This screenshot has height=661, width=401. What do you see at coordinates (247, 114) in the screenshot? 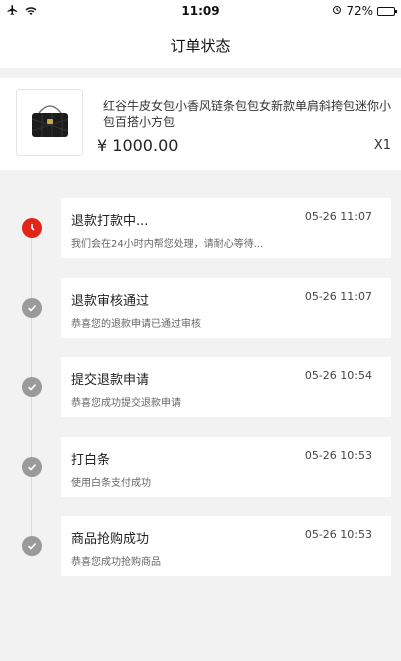
I see `product-title: 红谷牛皮女包小香风链条包包女新款单肩斜挎包迷你小包百搭小方包` at bounding box center [247, 114].